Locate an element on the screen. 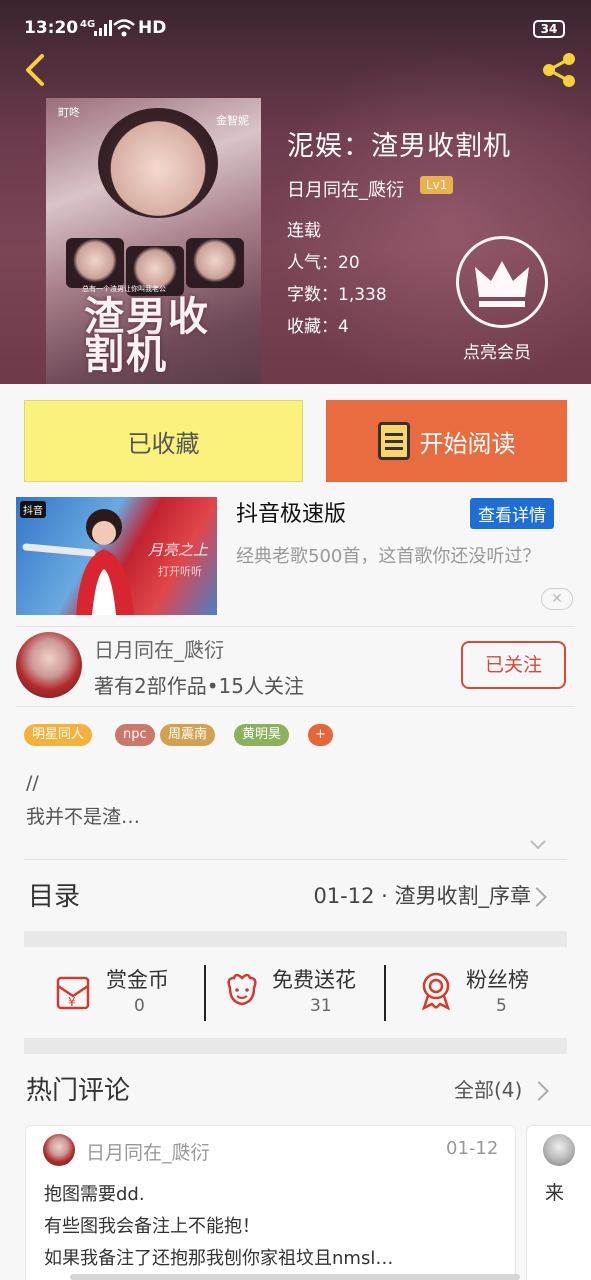  ad-detail-button: 查看详情 is located at coordinates (512, 513).